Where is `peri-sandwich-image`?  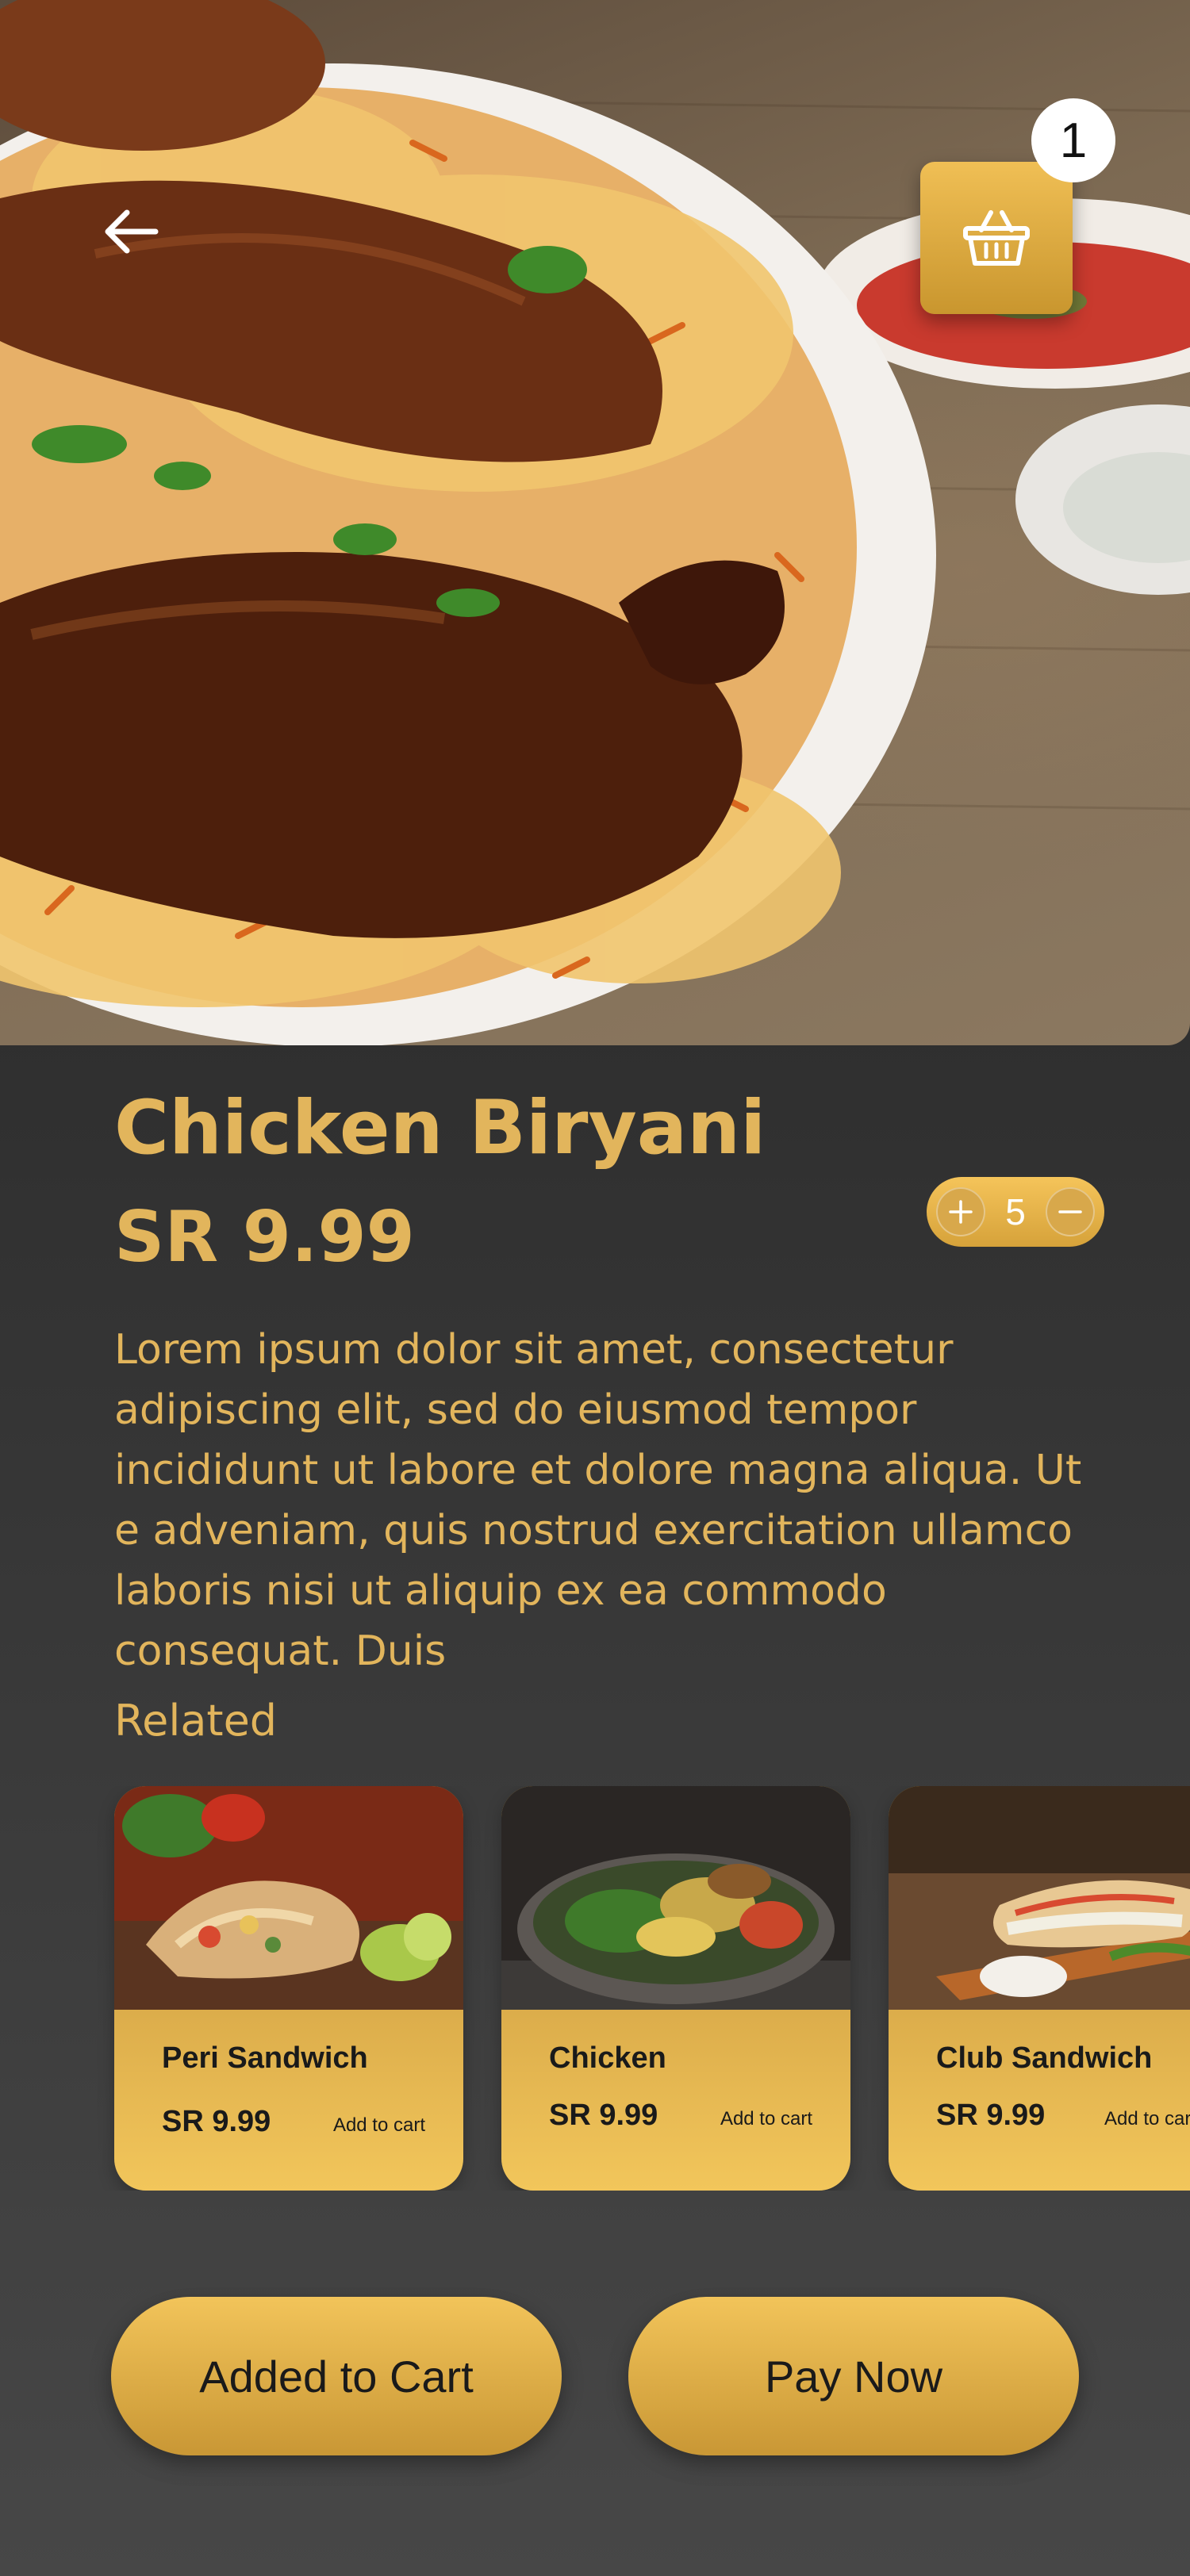
peri-sandwich-image is located at coordinates (288, 1898).